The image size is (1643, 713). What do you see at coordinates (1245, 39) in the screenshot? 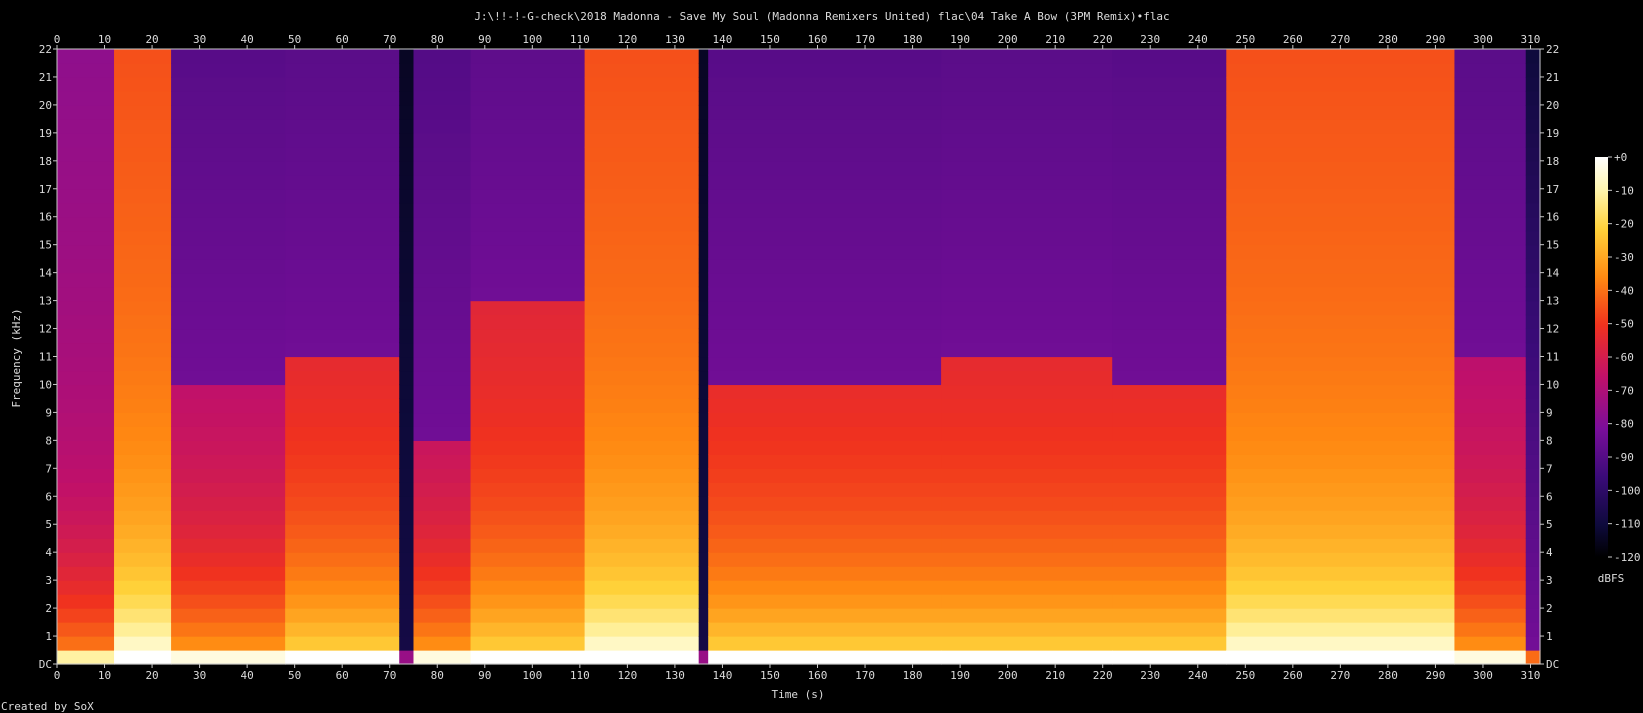
I see `x-tick-label: 250` at bounding box center [1245, 39].